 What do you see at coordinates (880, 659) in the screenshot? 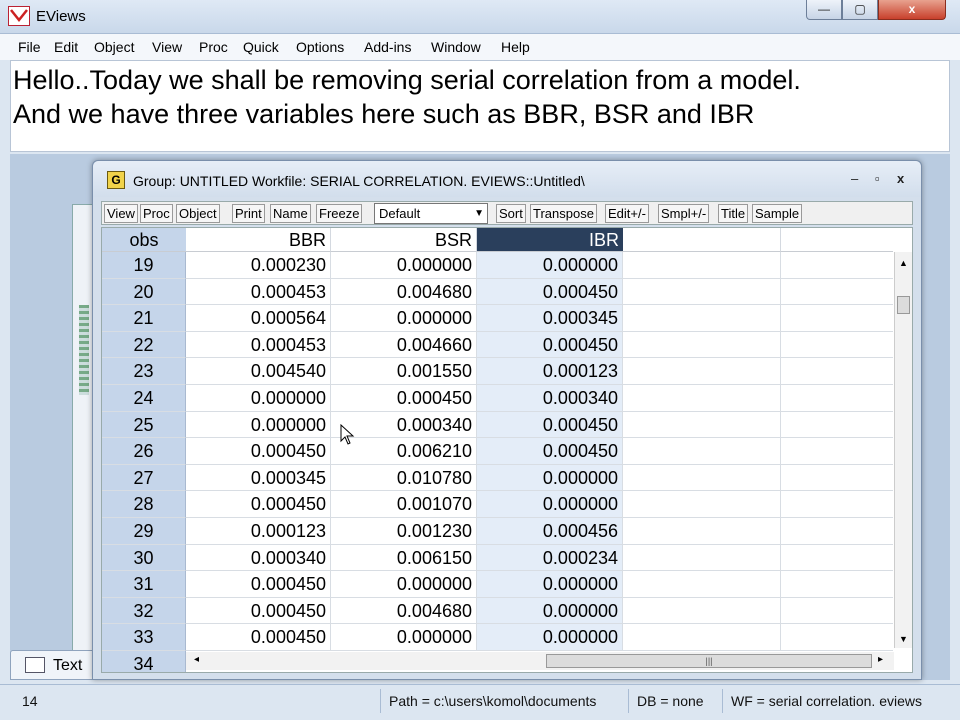
I see `scroll-right-arrow-icon: ▸` at bounding box center [880, 659].